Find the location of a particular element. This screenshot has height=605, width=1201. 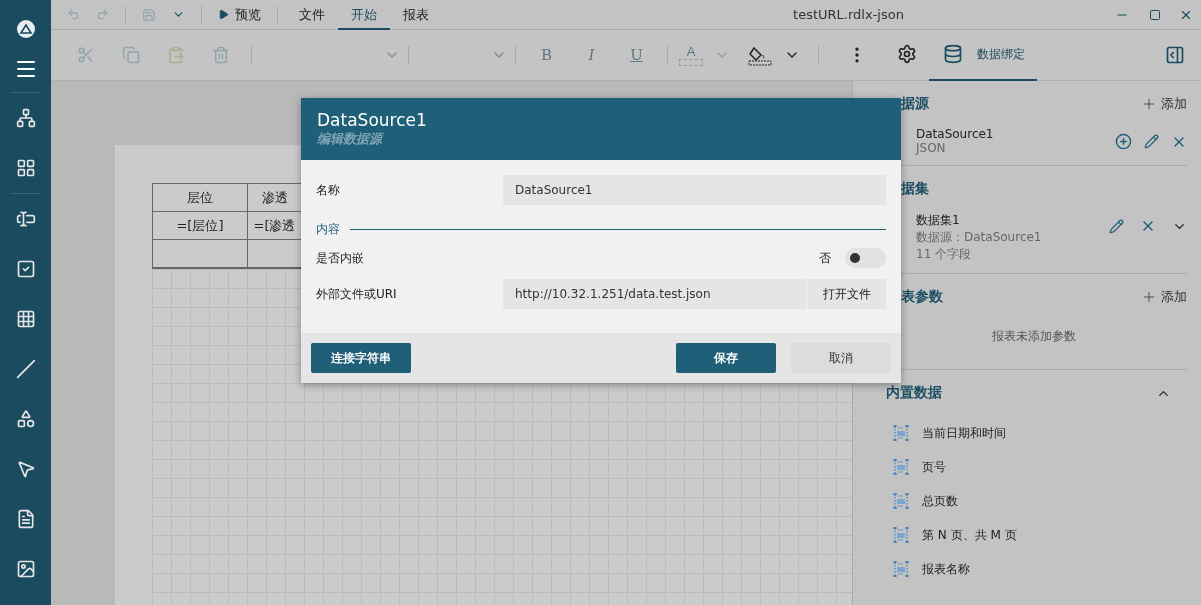

grid-icon is located at coordinates (25, 168).